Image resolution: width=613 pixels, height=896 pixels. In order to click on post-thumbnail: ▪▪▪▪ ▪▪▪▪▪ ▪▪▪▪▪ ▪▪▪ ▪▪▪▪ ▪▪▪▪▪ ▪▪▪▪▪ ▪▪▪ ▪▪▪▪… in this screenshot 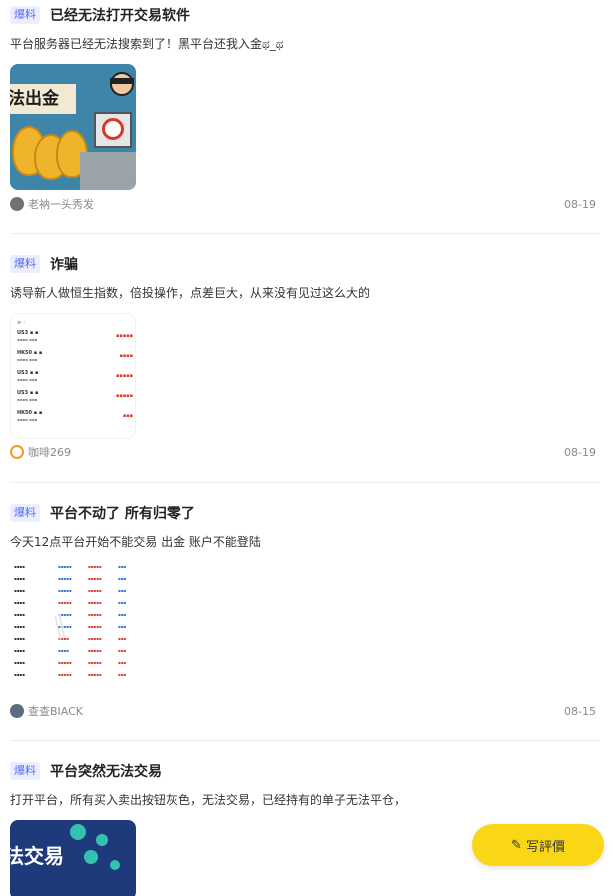, I will do `click(73, 625)`.